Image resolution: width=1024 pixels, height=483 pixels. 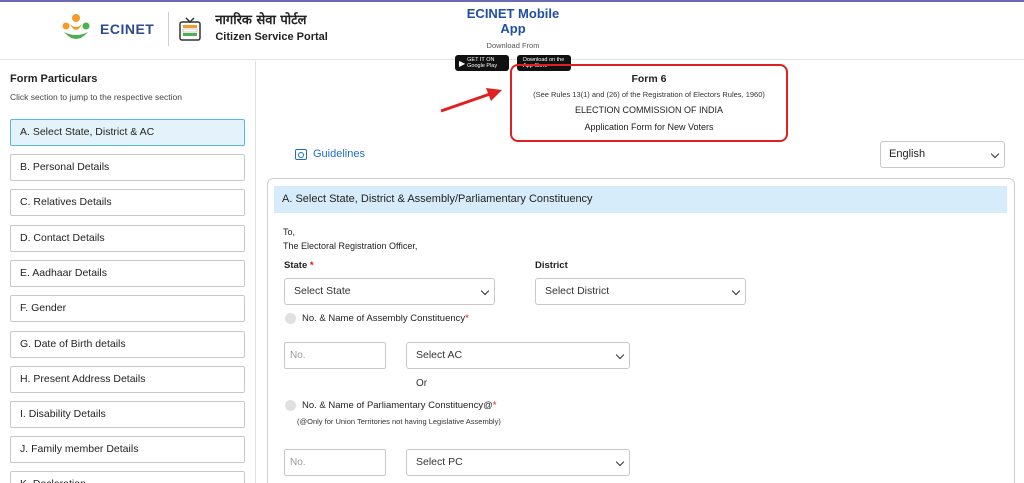 I want to click on state-select-value: Select State, so click(x=322, y=291).